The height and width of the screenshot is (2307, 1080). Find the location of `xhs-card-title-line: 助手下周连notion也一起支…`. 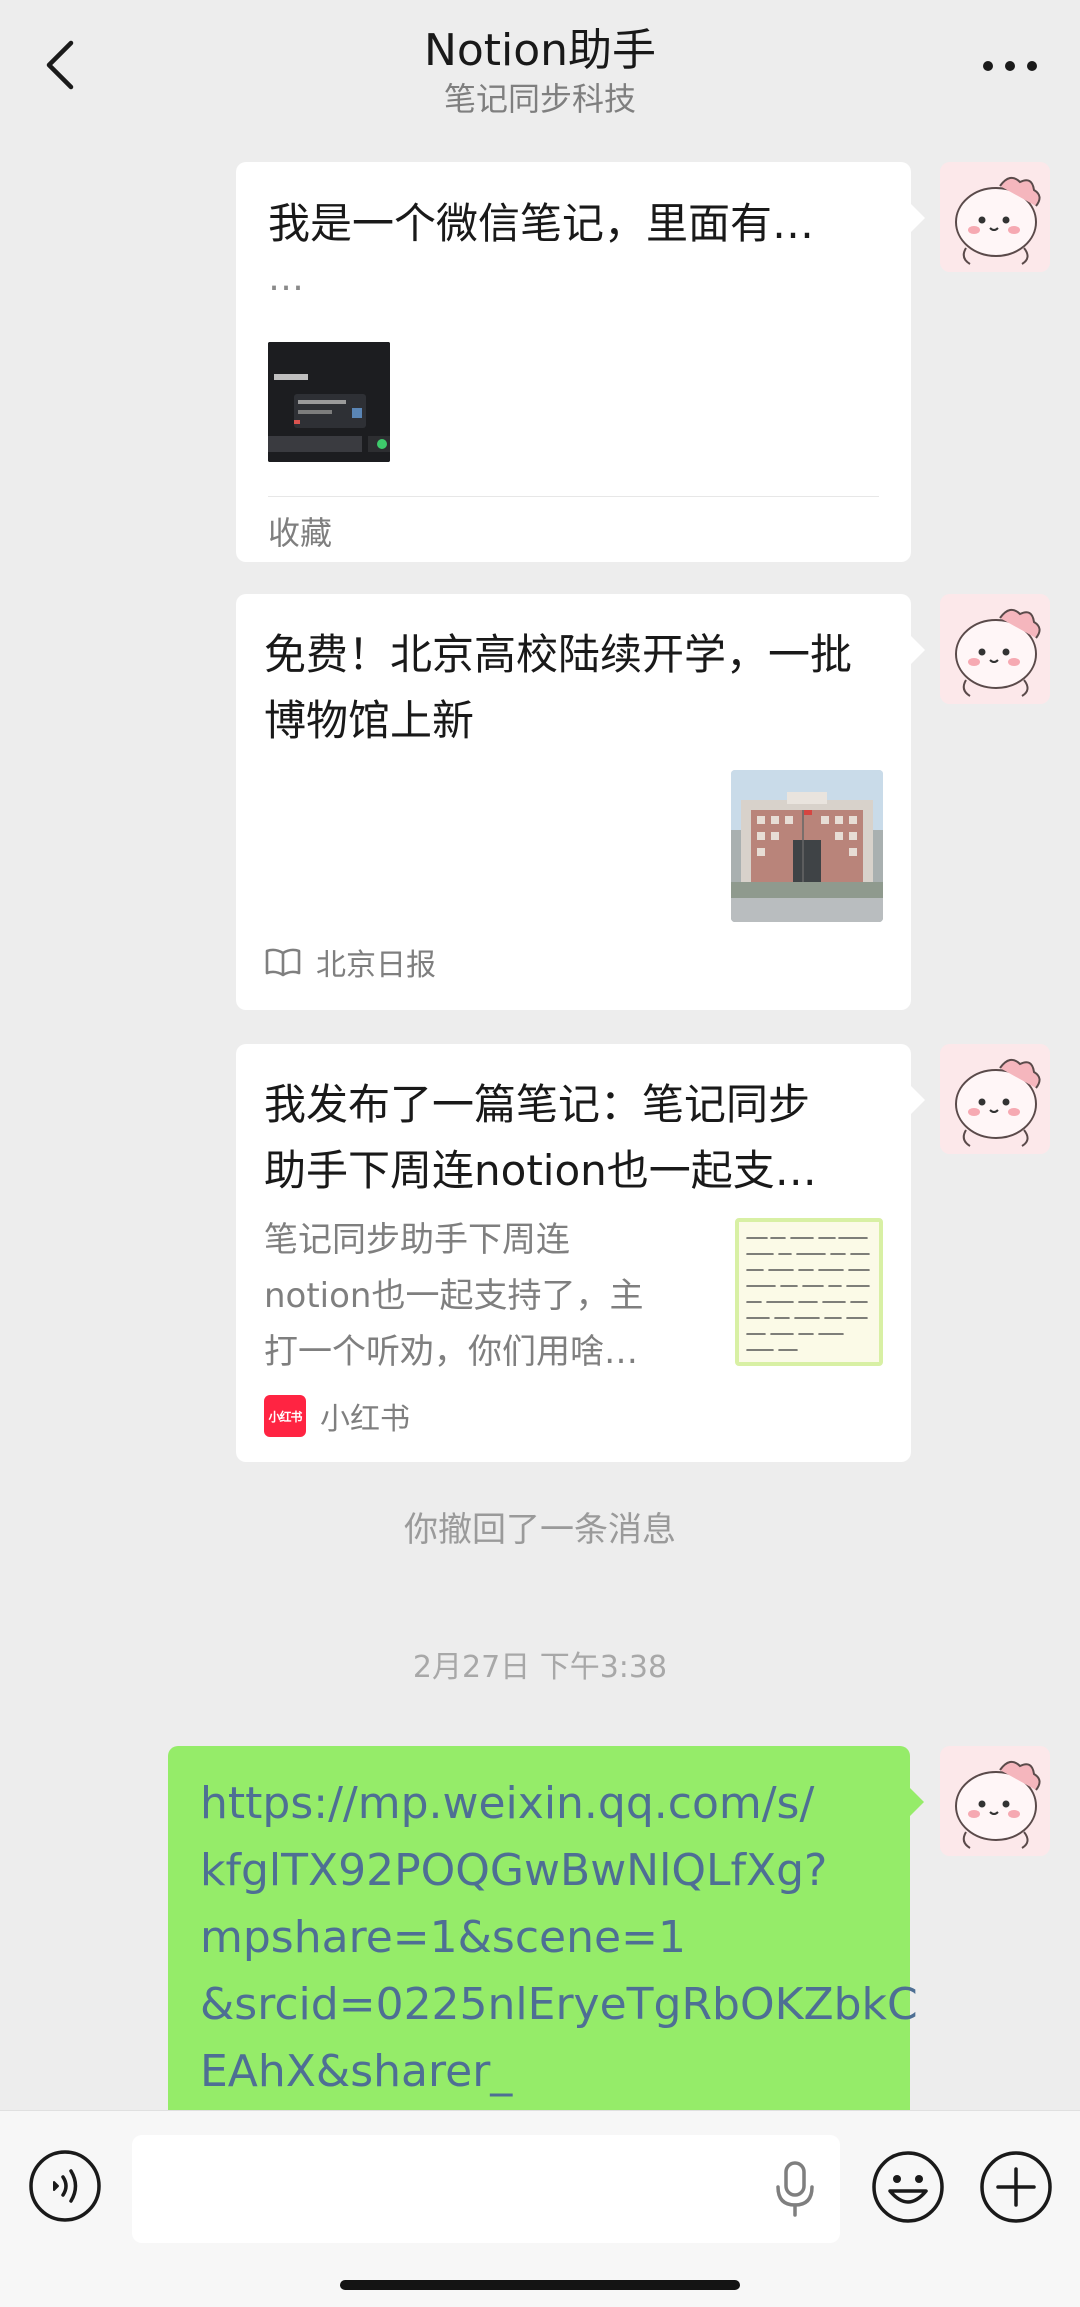

xhs-card-title-line: 助手下周连notion也一起支… is located at coordinates (540, 1170).